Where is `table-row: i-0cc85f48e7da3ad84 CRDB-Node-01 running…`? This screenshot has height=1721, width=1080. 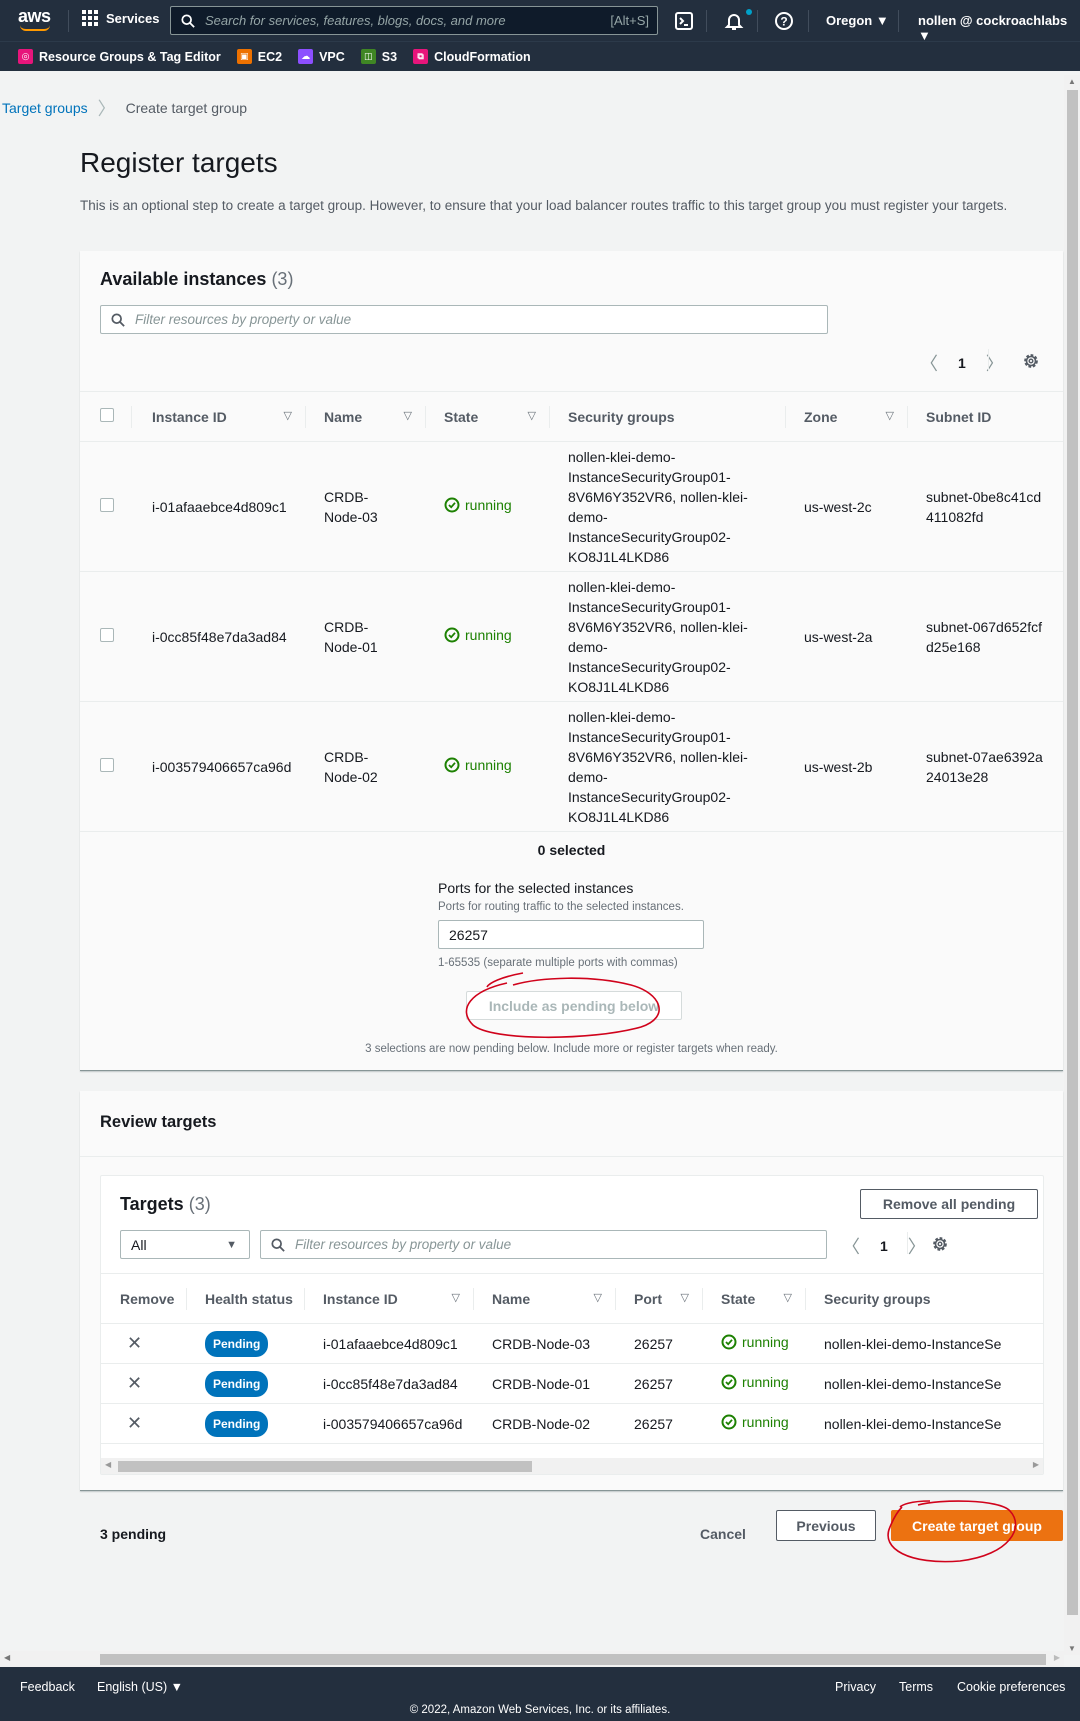
table-row: i-0cc85f48e7da3ad84 CRDB-Node-01 running… is located at coordinates (571, 636).